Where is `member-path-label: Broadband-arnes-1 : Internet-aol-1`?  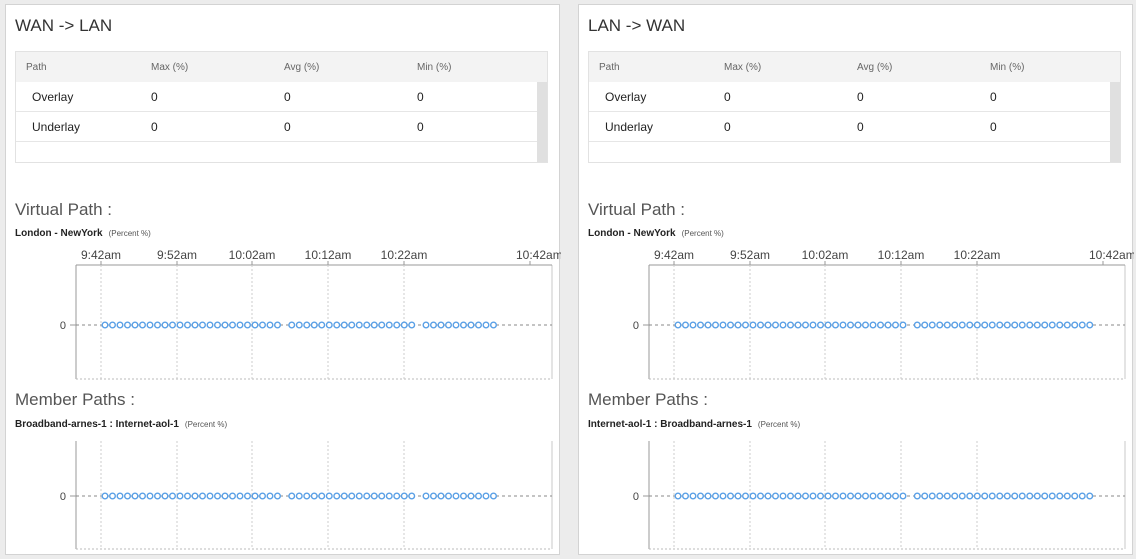
member-path-label: Broadband-arnes-1 : Internet-aol-1 is located at coordinates (97, 424).